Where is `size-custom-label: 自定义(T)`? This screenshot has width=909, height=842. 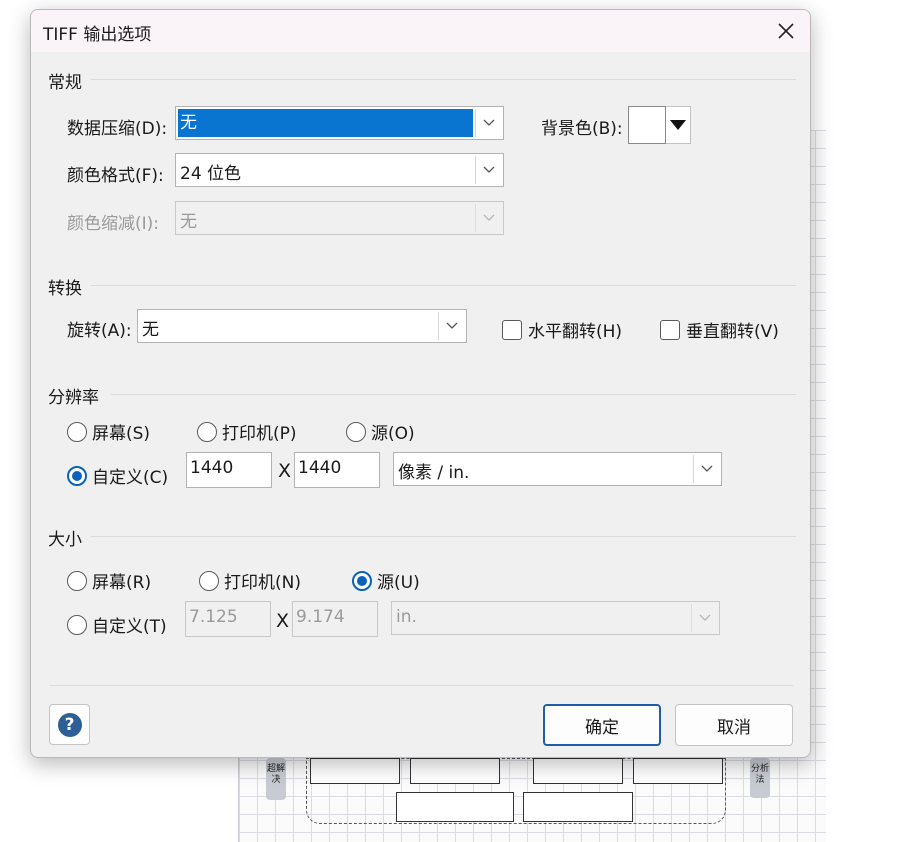 size-custom-label: 自定义(T) is located at coordinates (129, 627).